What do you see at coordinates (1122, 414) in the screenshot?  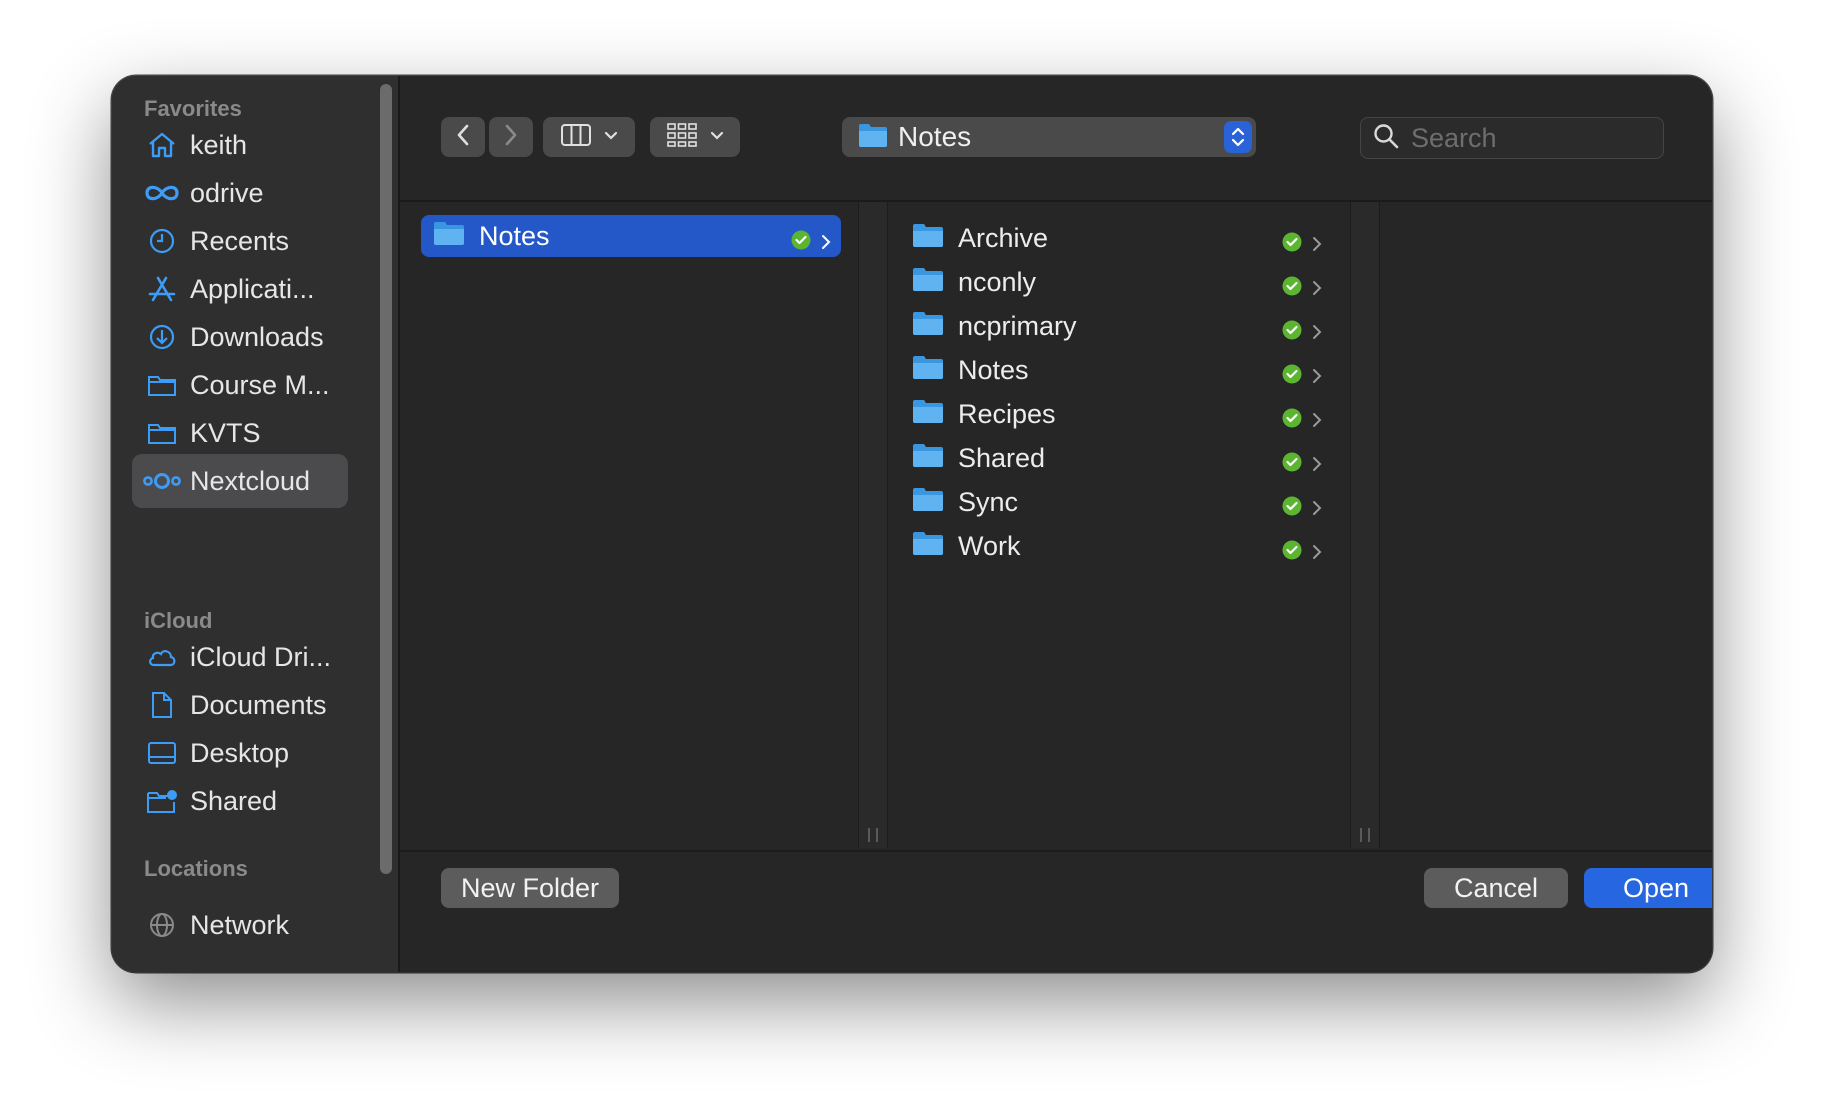 I see `column-row-recipes: Recipes` at bounding box center [1122, 414].